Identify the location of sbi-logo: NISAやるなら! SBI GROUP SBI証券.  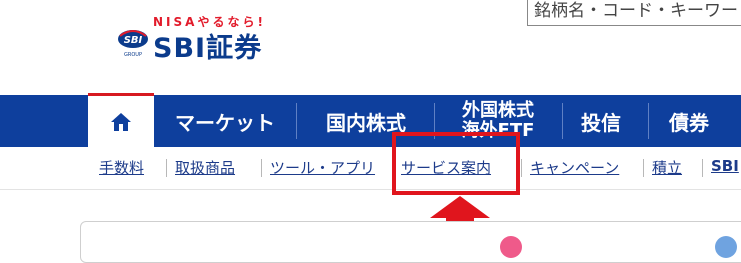
(202, 37).